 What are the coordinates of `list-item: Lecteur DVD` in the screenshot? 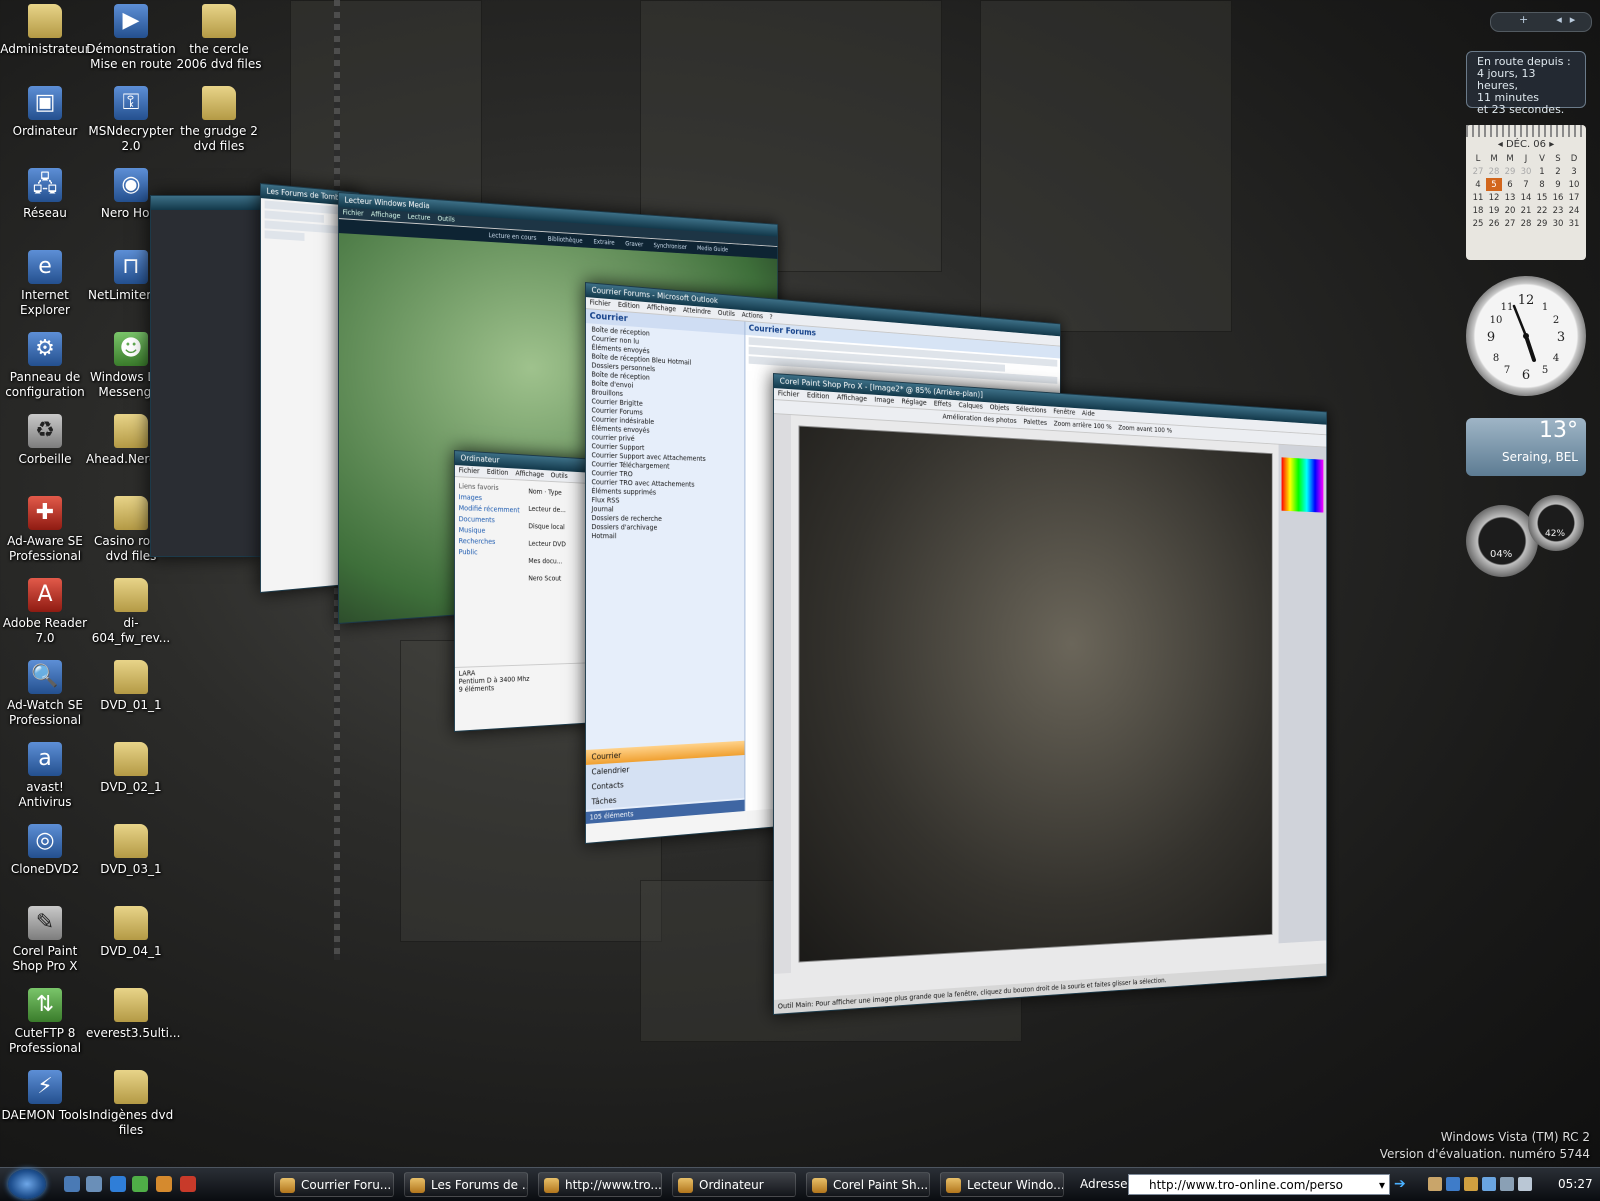 It's located at (560, 544).